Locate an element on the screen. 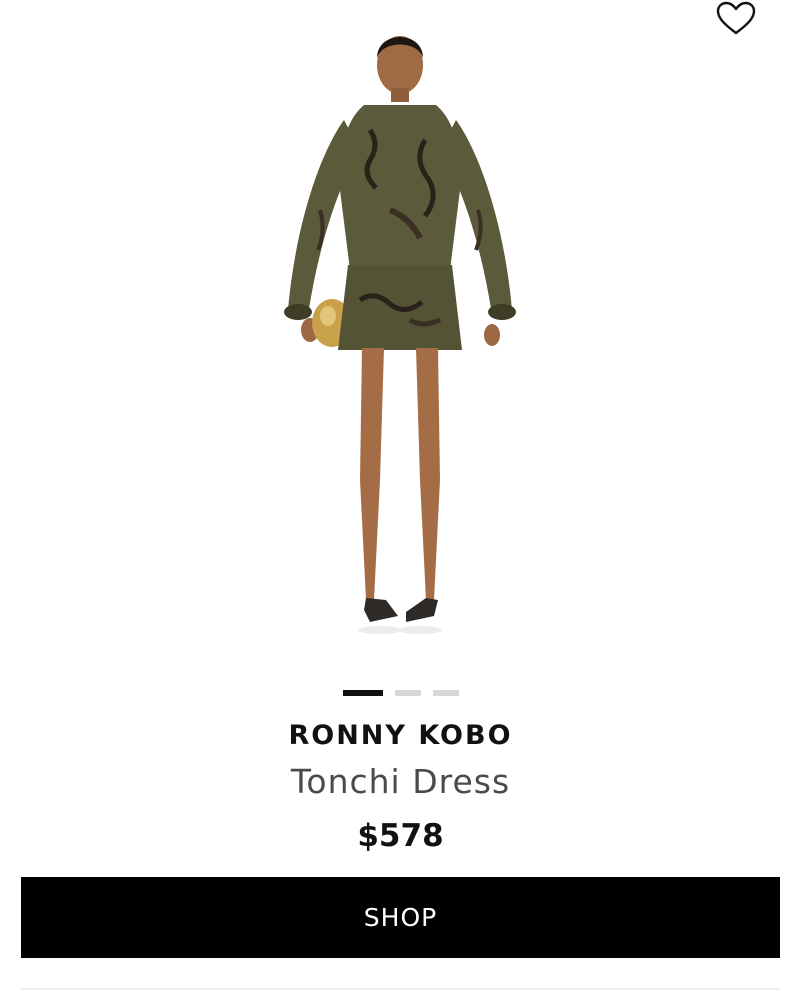  heart-icon is located at coordinates (736, 18).